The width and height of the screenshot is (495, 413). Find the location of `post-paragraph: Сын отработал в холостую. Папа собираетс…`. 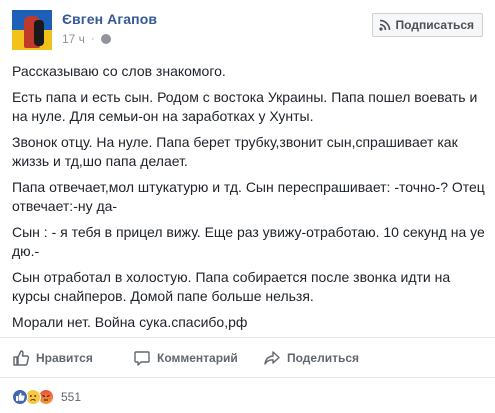

post-paragraph: Сын отработал в холостую. Папа собираетс… is located at coordinates (231, 286).